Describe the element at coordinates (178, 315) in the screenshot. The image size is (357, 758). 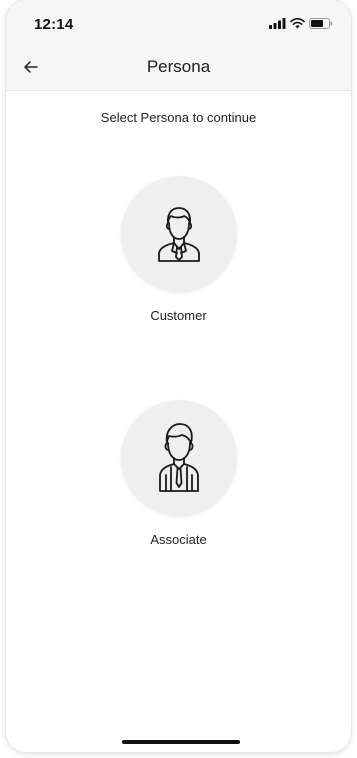
I see `persona-label-customer: Customer` at that location.